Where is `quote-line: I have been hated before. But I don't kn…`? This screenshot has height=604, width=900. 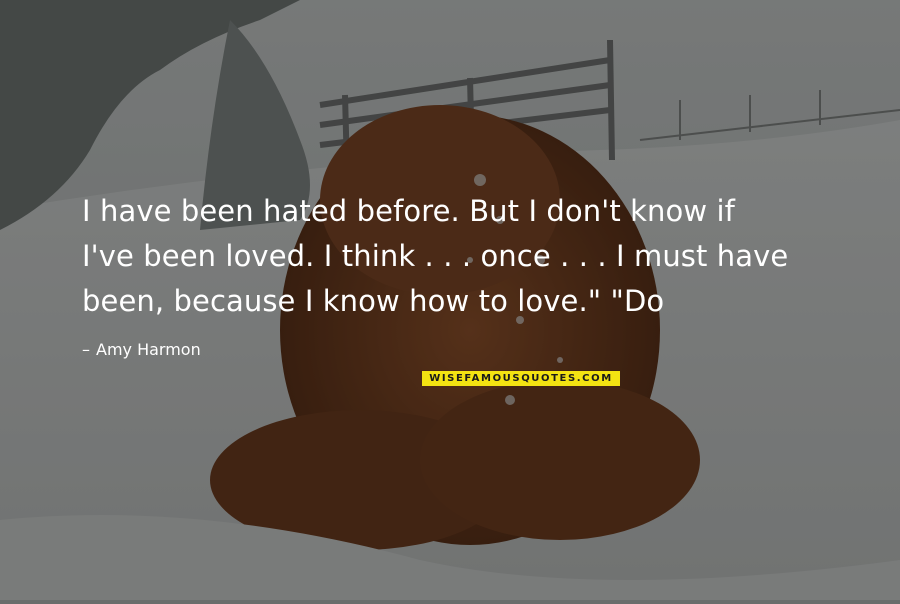 quote-line: I have been hated before. But I don't kn… is located at coordinates (408, 211).